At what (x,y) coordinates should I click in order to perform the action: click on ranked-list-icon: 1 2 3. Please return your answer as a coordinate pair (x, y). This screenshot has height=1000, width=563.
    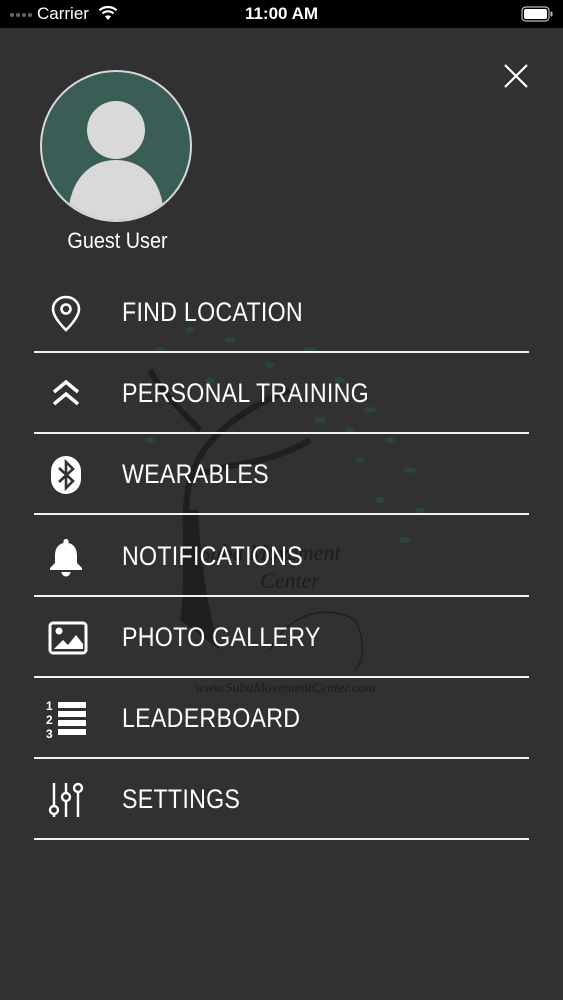
    Looking at the image, I should click on (66, 720).